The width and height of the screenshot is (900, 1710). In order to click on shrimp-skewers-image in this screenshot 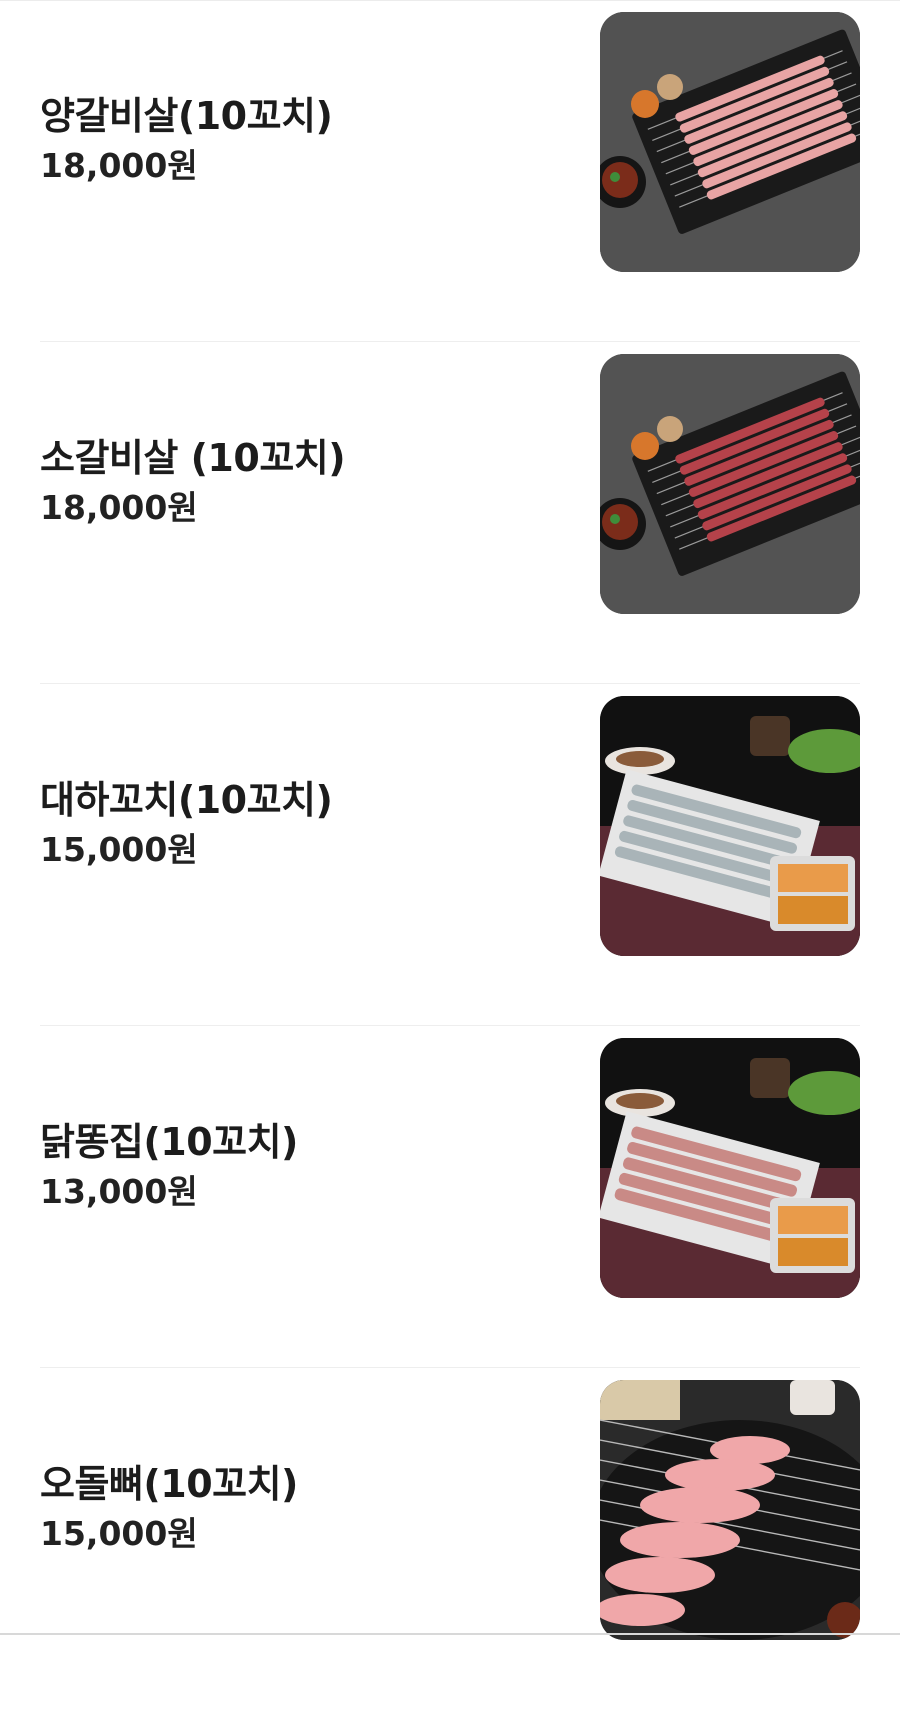, I will do `click(730, 826)`.